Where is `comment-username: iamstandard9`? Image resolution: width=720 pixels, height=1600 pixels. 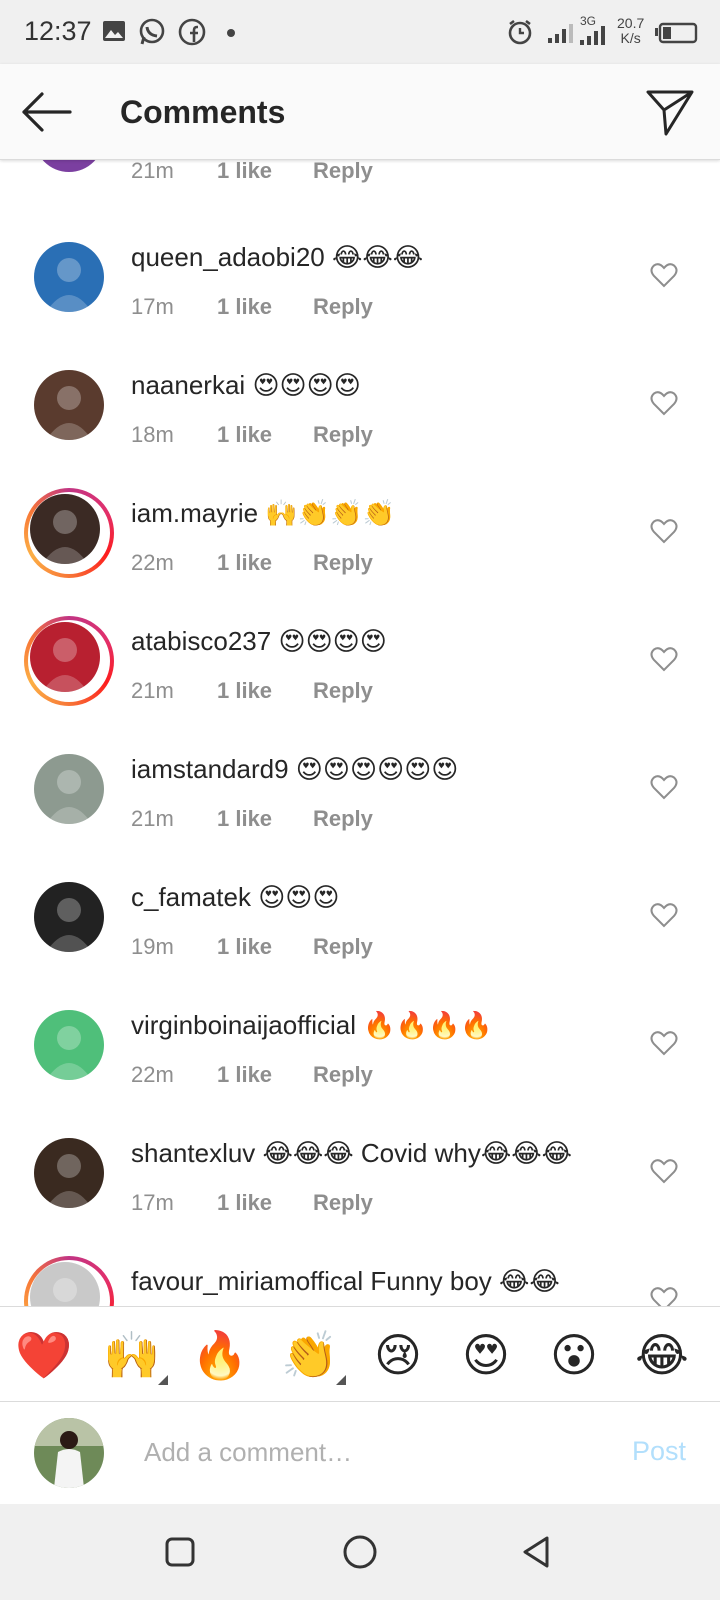 comment-username: iamstandard9 is located at coordinates (210, 769).